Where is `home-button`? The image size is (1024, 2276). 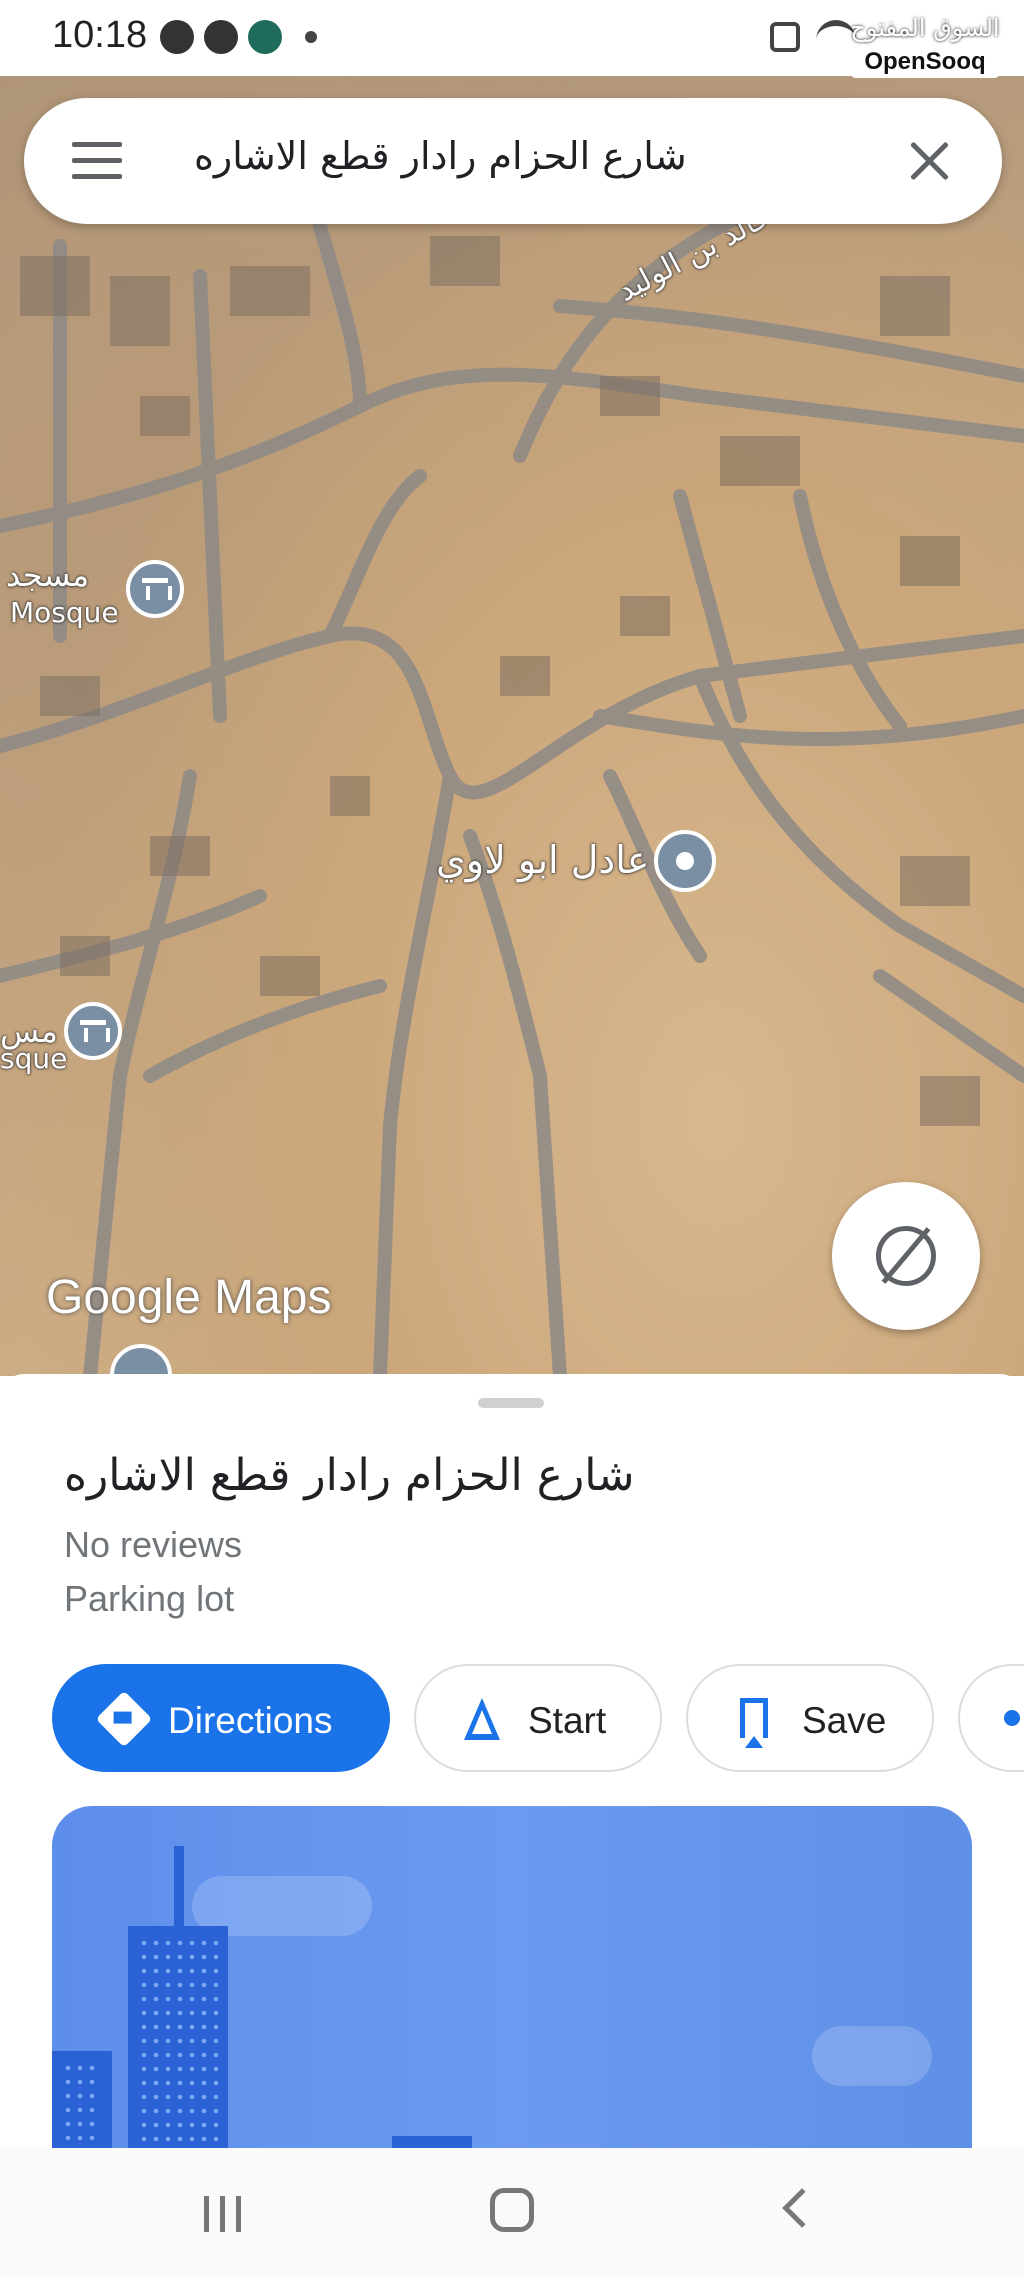 home-button is located at coordinates (512, 2210).